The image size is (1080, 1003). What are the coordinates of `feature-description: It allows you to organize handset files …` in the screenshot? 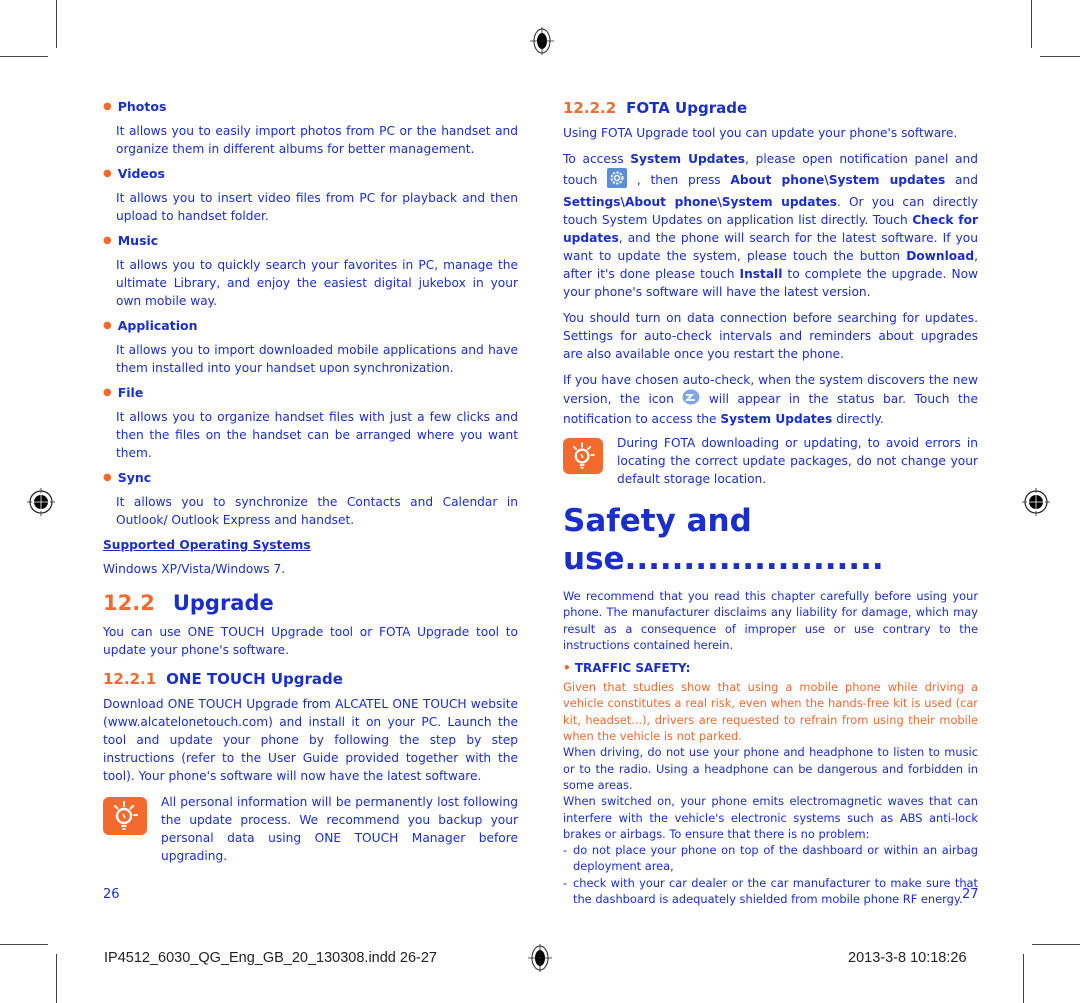 It's located at (317, 435).